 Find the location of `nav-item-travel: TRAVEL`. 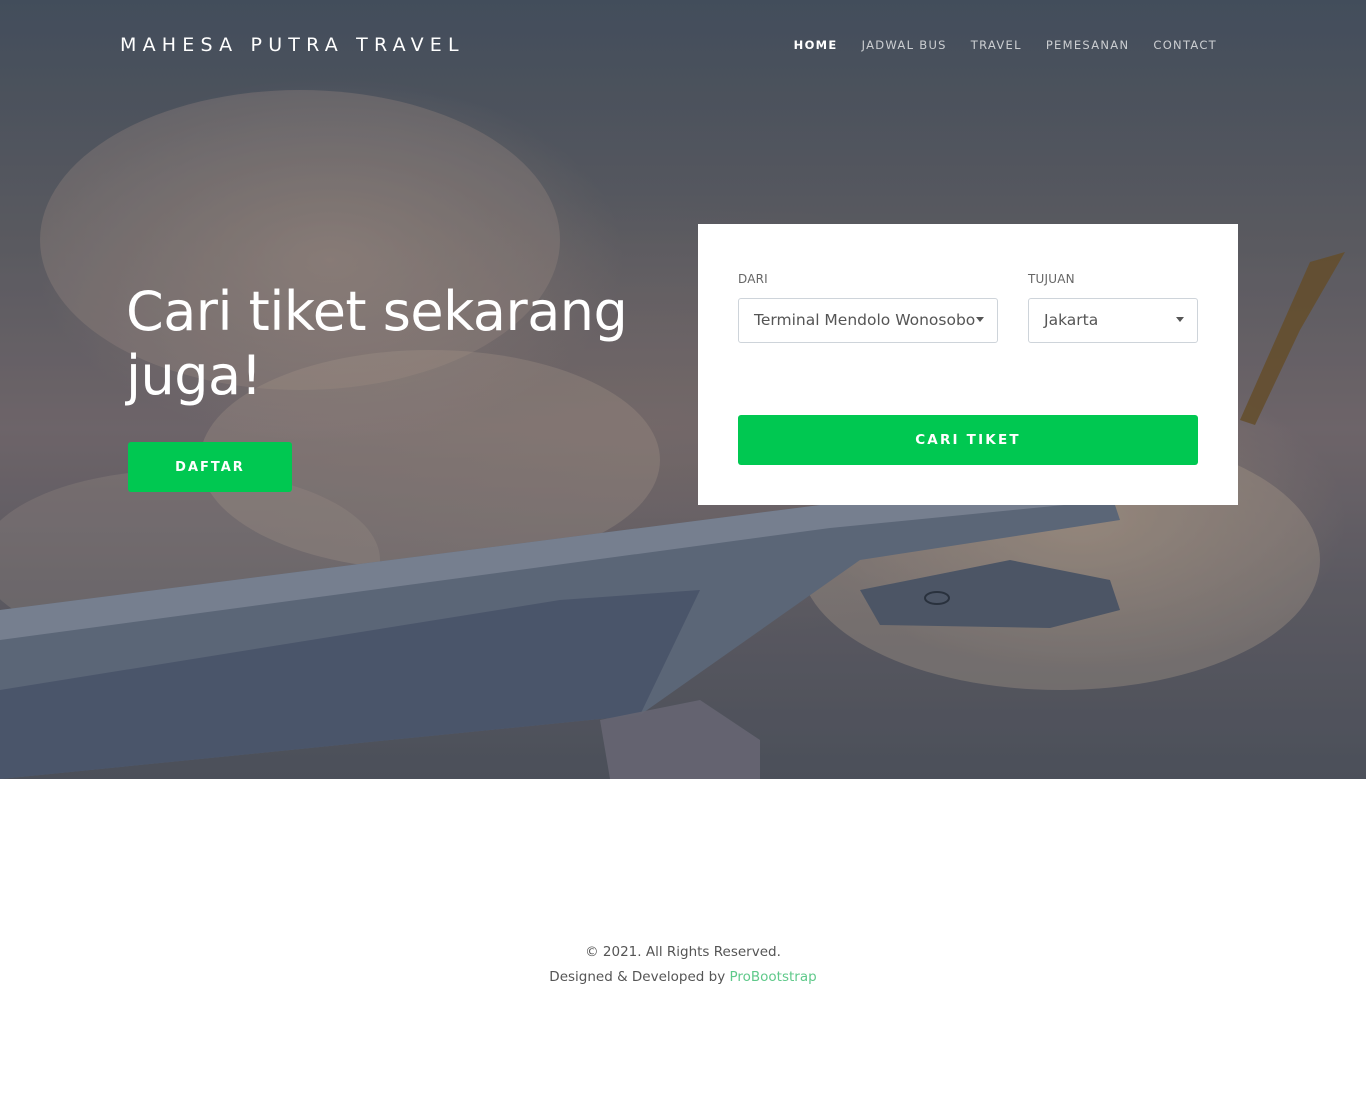

nav-item-travel: TRAVEL is located at coordinates (996, 45).